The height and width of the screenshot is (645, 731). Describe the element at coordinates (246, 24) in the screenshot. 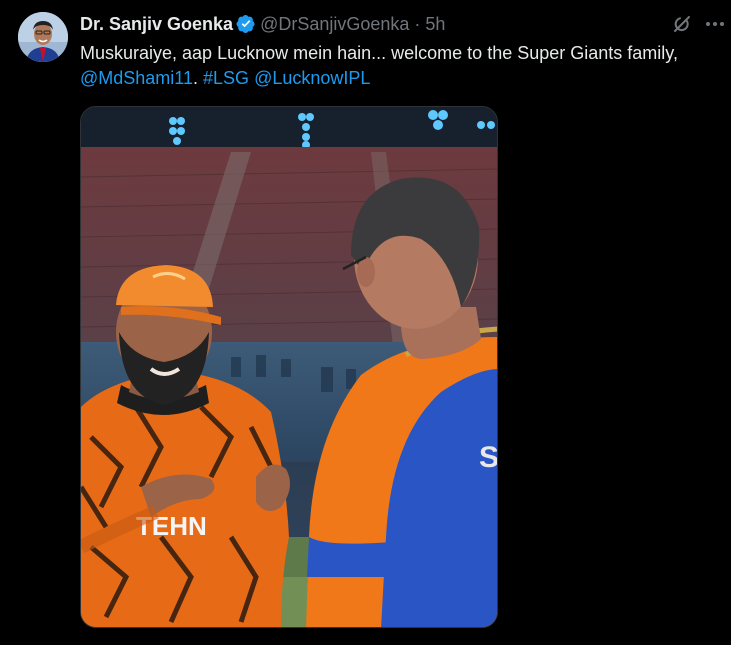

I see `verified-badge-icon` at that location.